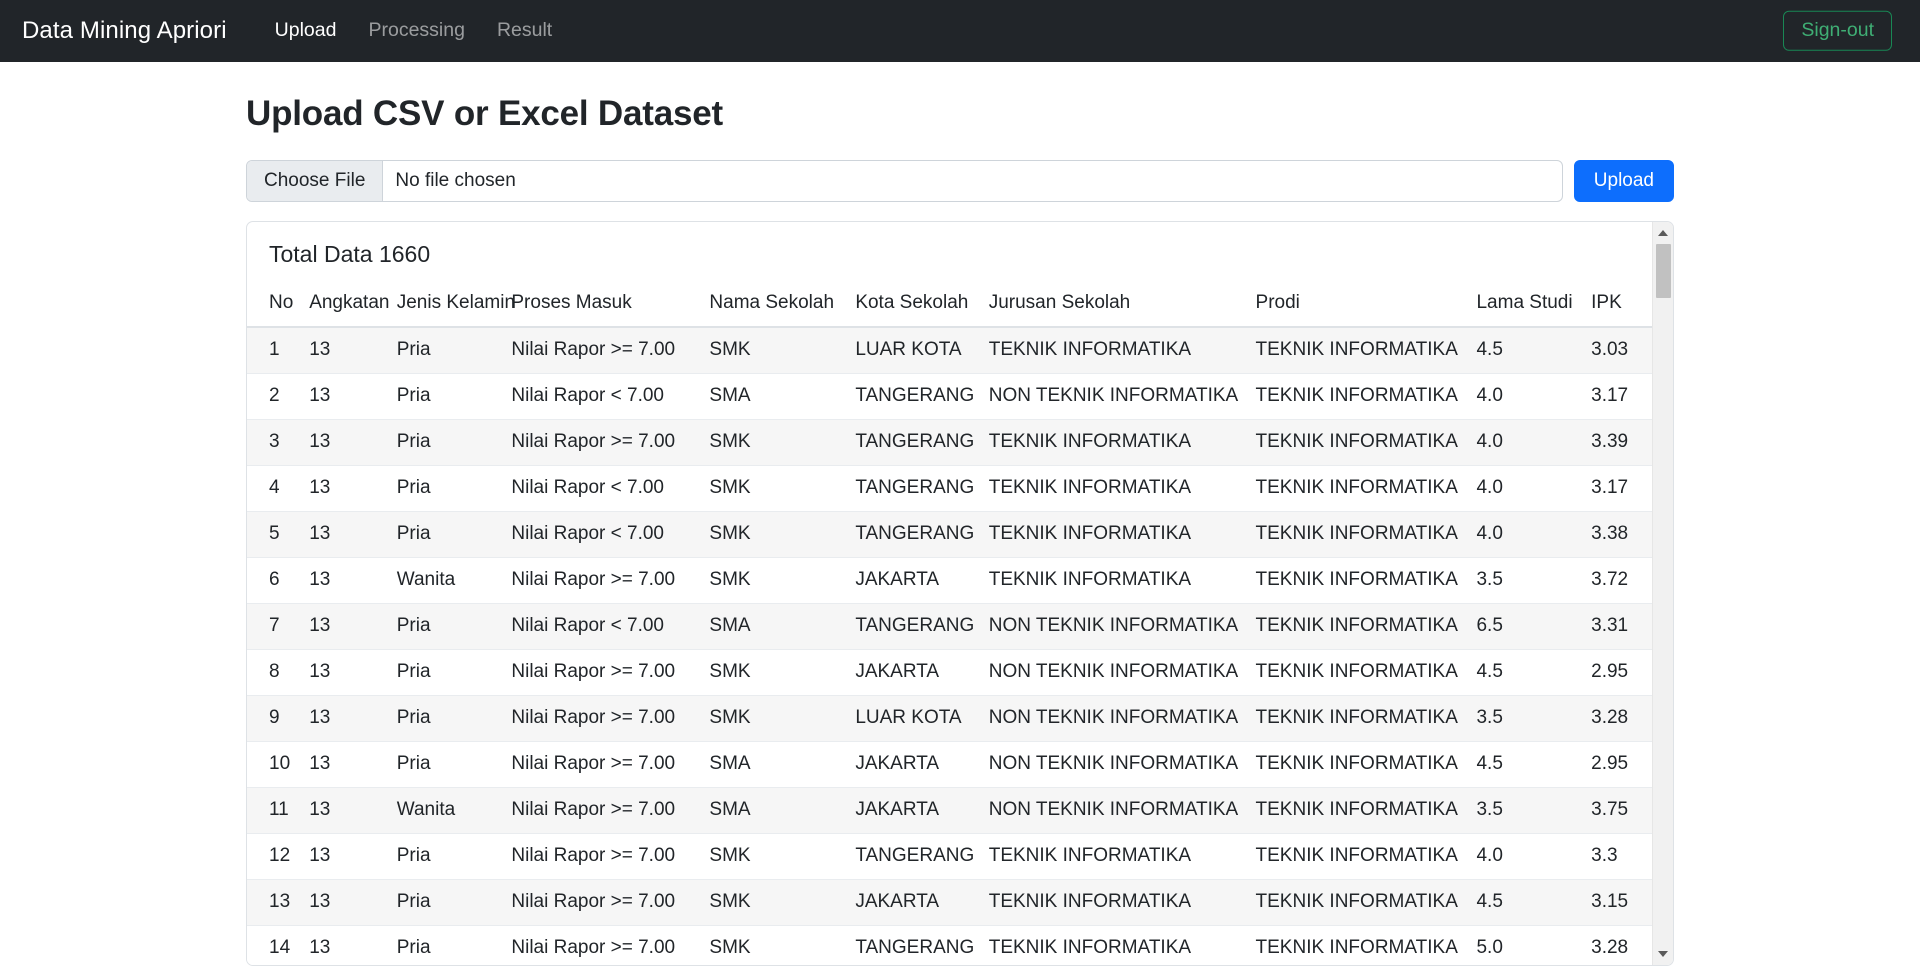 The width and height of the screenshot is (1920, 969). Describe the element at coordinates (274, 442) in the screenshot. I see `cell-no: 3` at that location.